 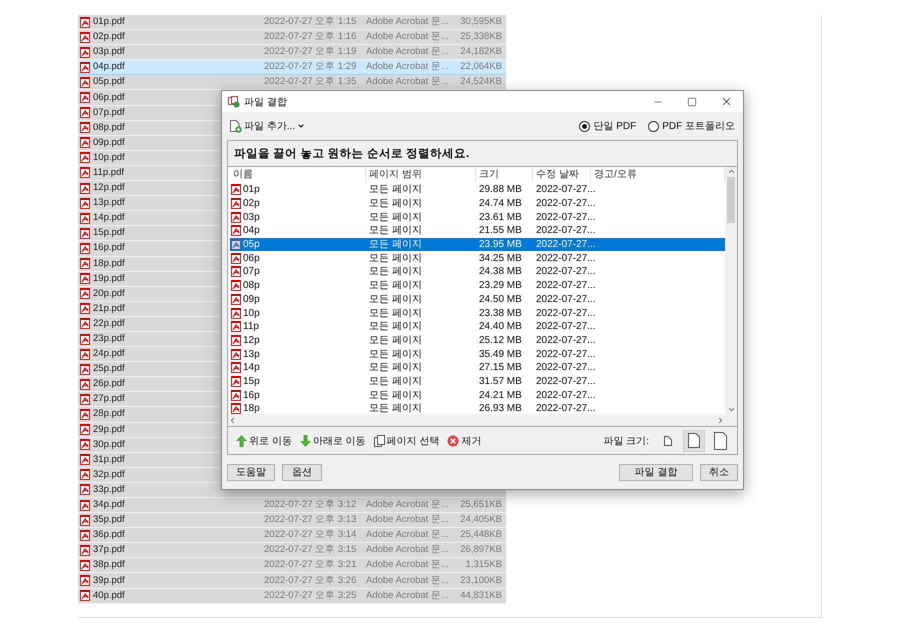 I want to click on scroll-left-icon, so click(x=232, y=420).